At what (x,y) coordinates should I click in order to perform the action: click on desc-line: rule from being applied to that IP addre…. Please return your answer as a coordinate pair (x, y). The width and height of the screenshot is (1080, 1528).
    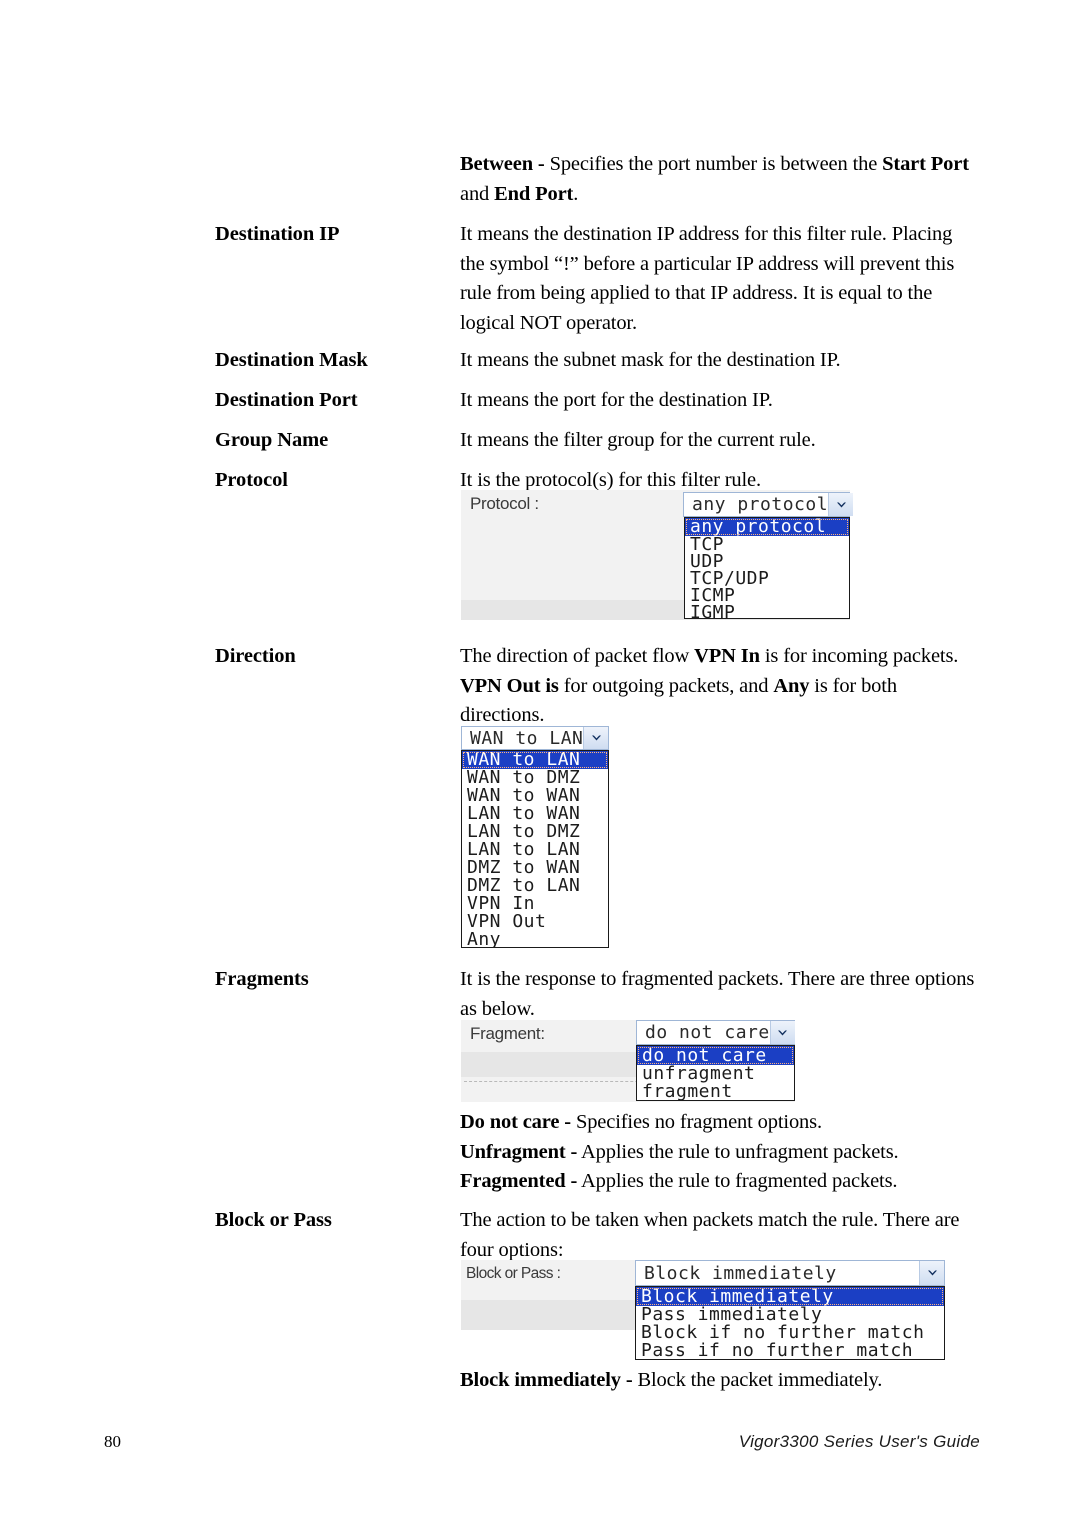
    Looking at the image, I should click on (696, 293).